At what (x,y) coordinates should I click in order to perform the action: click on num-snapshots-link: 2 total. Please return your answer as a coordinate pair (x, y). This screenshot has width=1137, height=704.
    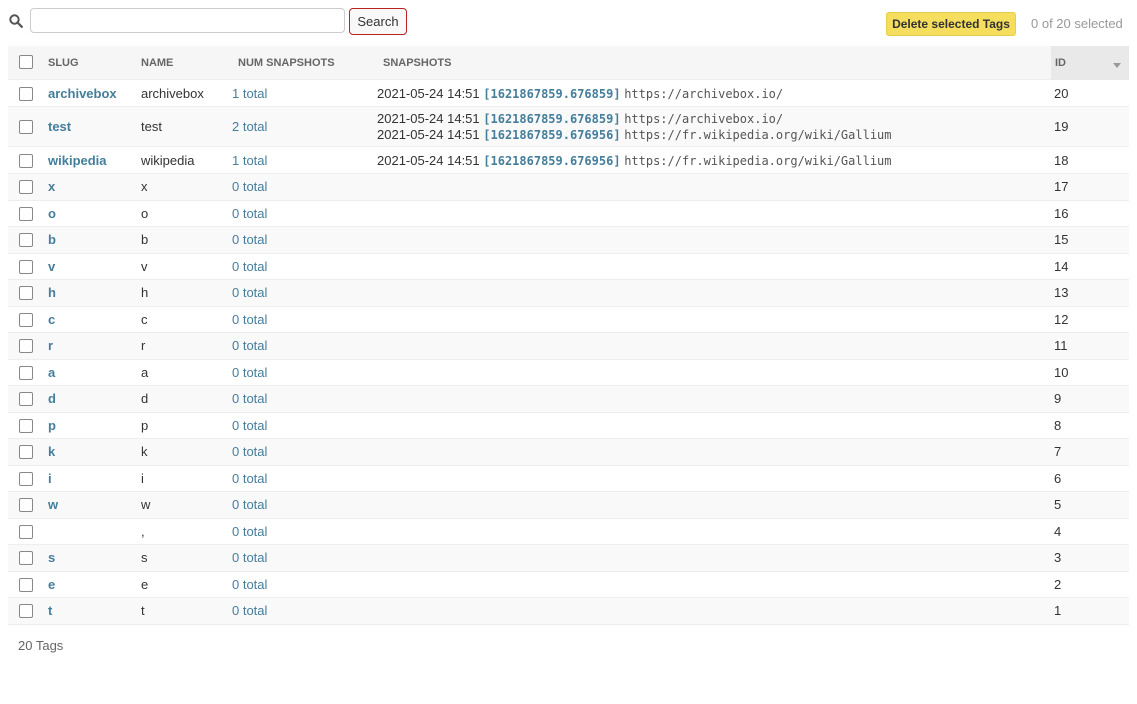
    Looking at the image, I should click on (249, 127).